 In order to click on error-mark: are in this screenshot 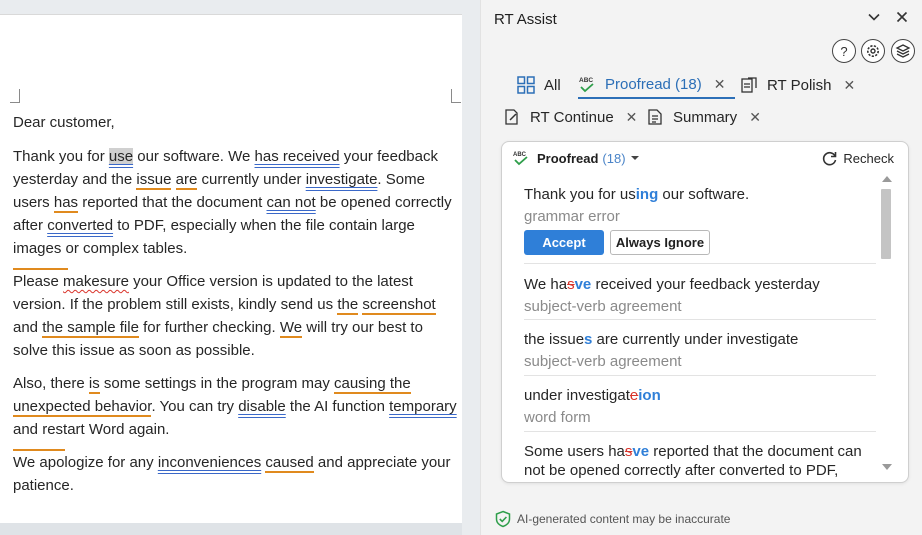, I will do `click(186, 180)`.